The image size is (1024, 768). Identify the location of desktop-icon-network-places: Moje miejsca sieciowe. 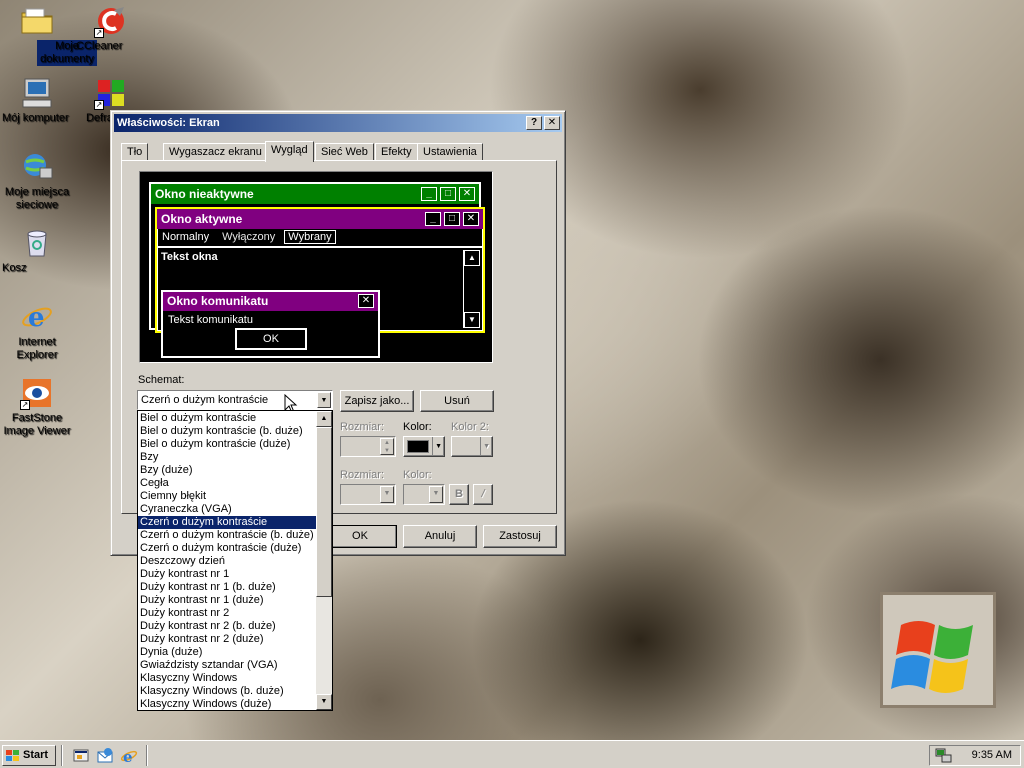
(37, 180).